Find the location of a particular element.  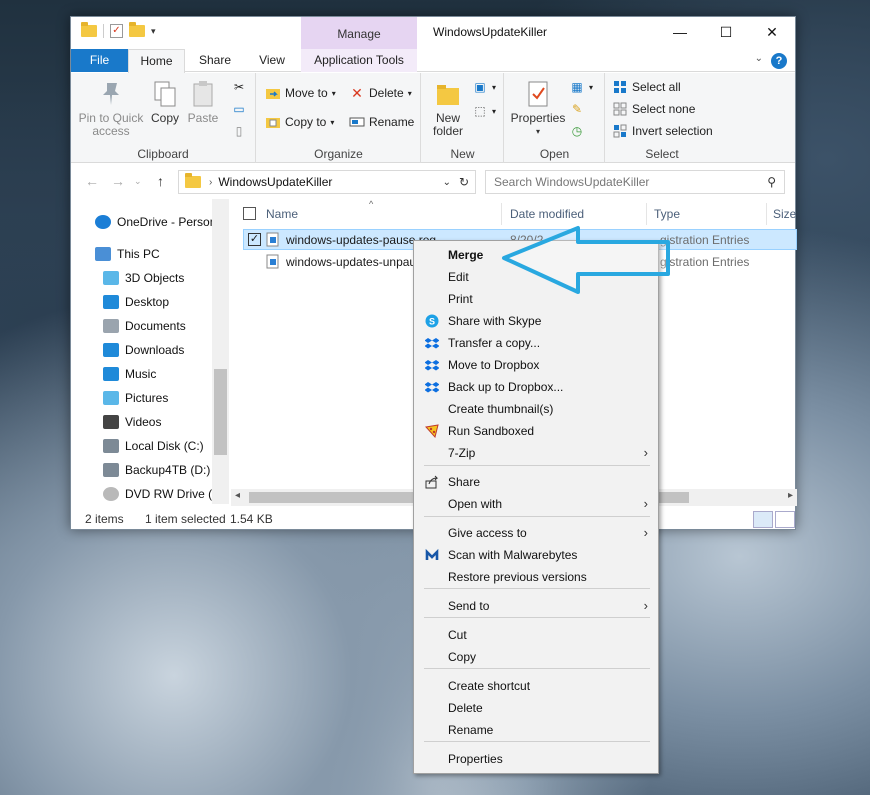

menu-item-properties: Properties is located at coordinates (536, 759).